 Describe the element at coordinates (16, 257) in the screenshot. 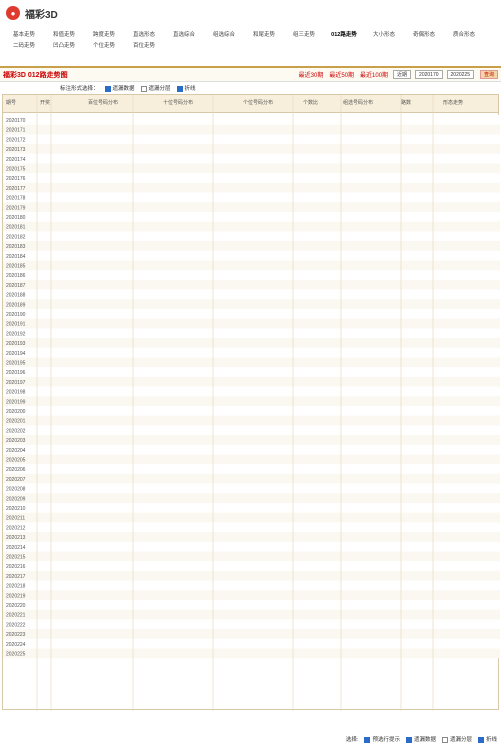

I see `issue-label: 2020184` at that location.